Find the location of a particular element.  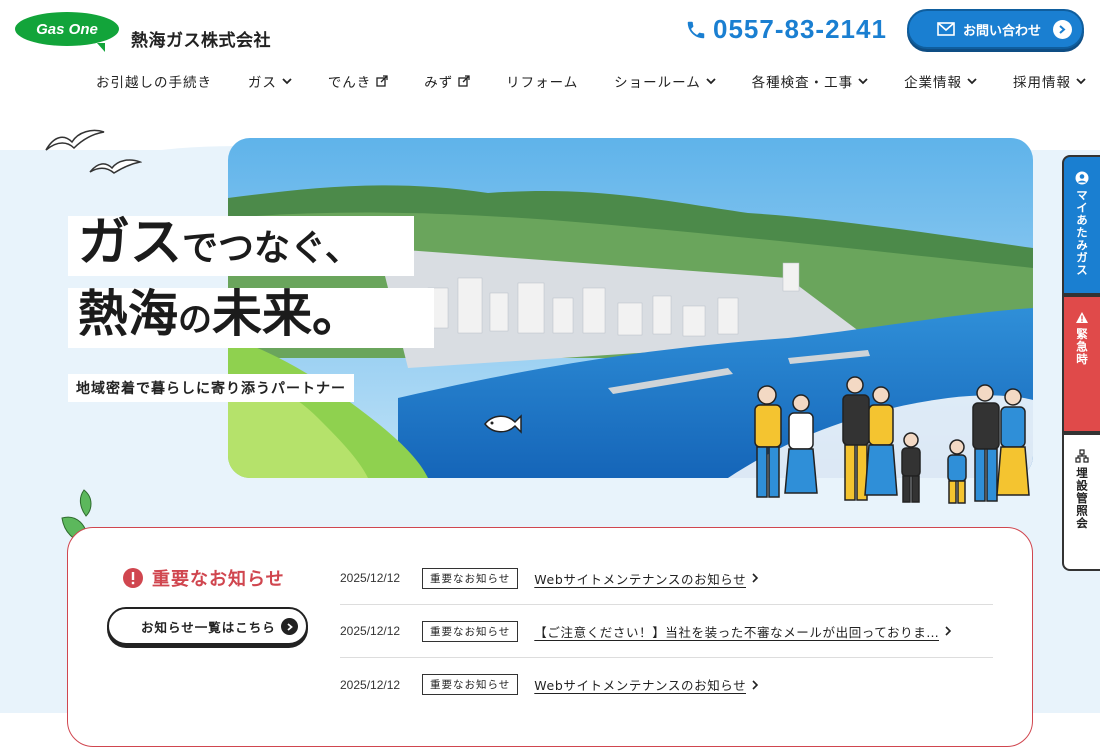

phone-link: 0557-83-2141 is located at coordinates (786, 29).